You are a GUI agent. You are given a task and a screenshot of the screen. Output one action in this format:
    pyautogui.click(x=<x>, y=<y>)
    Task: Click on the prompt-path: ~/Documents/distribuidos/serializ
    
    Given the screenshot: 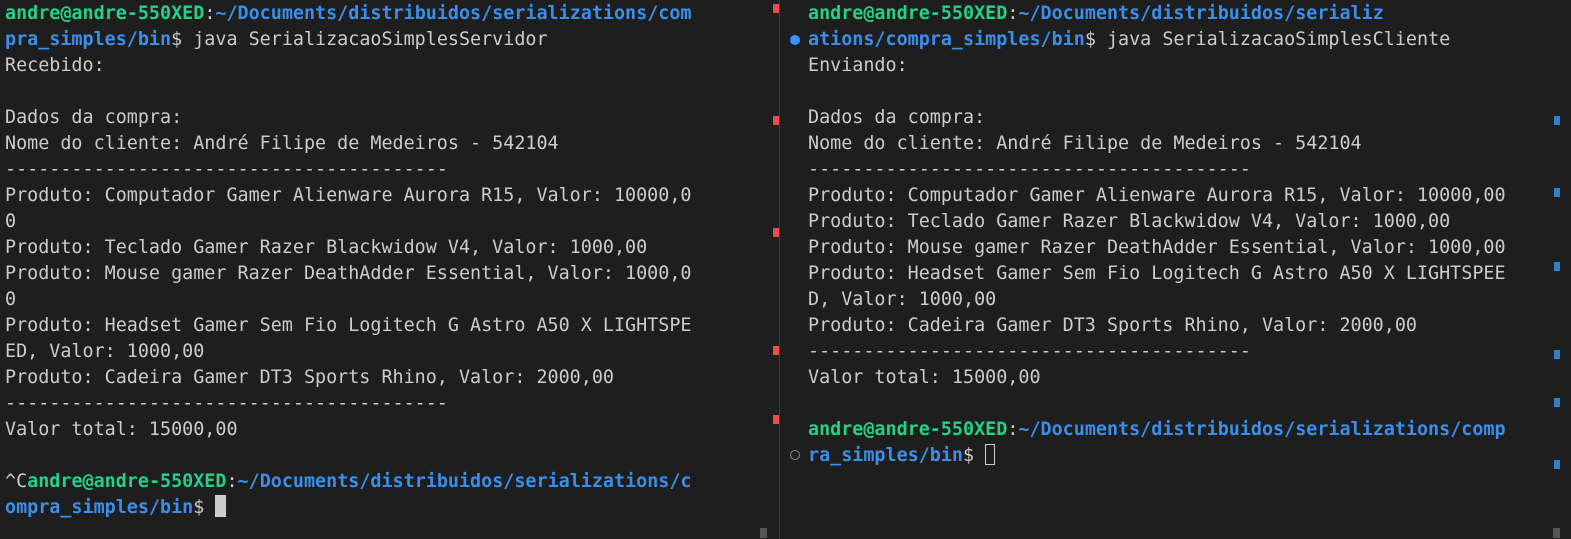 What is the action you would take?
    pyautogui.click(x=1201, y=13)
    